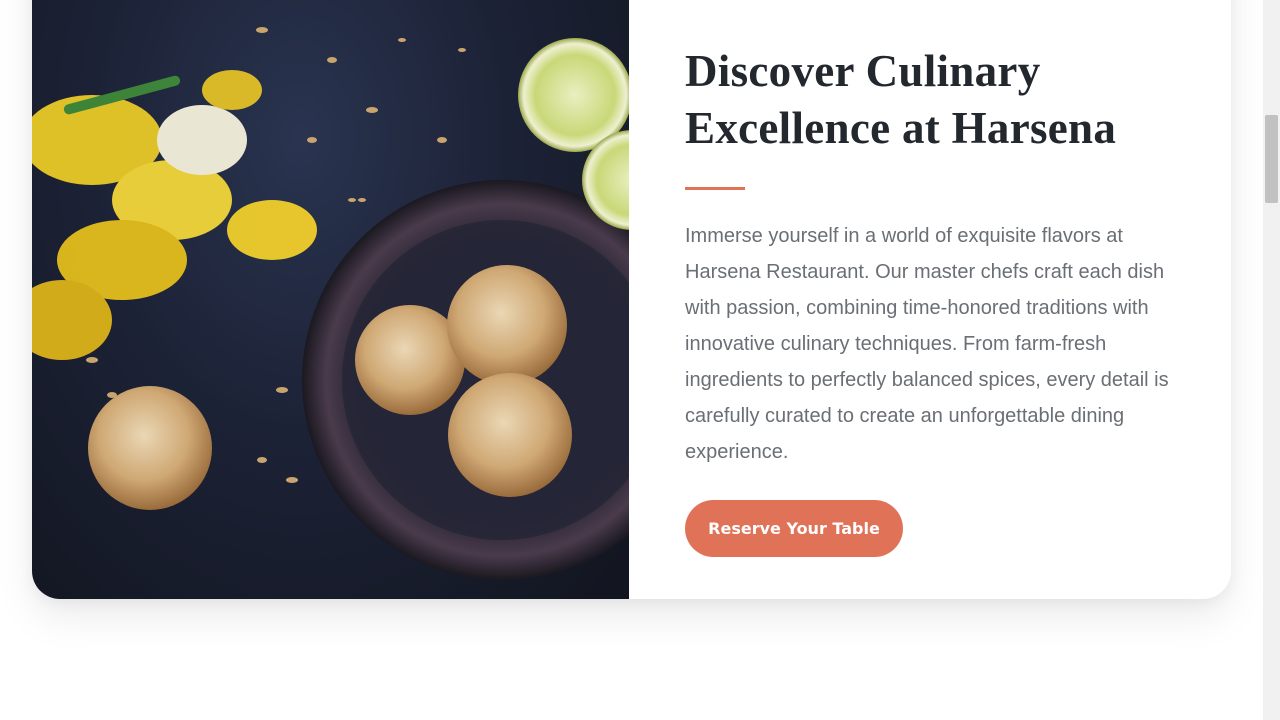 The image size is (1280, 720). I want to click on reserve-table-button: Reserve Your Table, so click(794, 528).